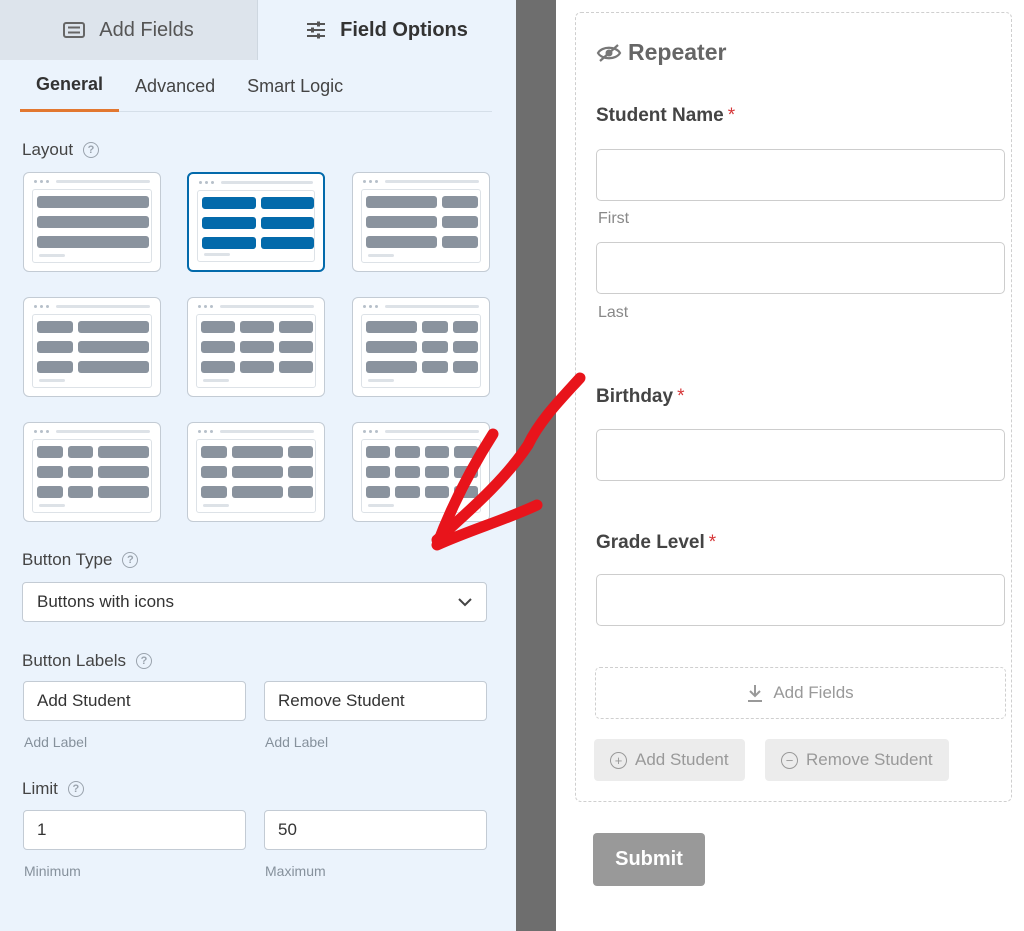  I want to click on subtab-advanced: Advanced, so click(175, 86).